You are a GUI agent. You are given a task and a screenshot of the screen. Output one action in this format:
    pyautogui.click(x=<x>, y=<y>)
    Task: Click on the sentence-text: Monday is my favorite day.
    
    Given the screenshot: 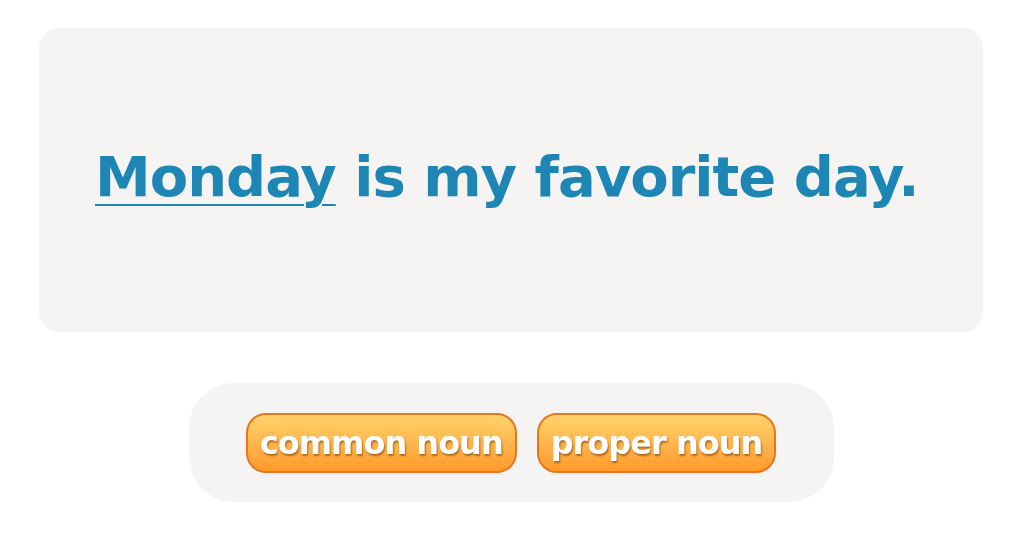 What is the action you would take?
    pyautogui.click(x=507, y=177)
    